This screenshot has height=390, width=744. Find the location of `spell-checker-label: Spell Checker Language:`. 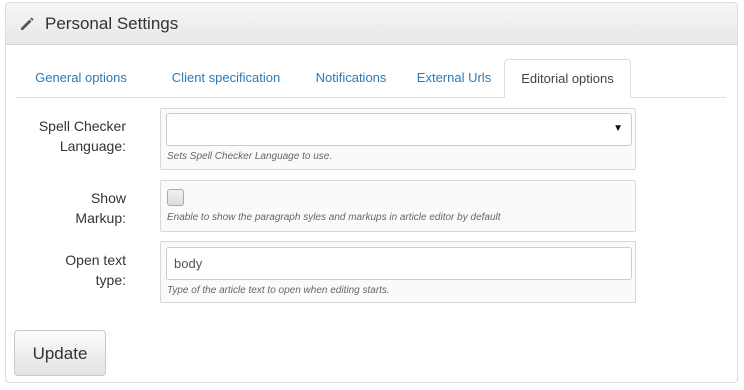

spell-checker-label: Spell Checker Language: is located at coordinates (66, 136).